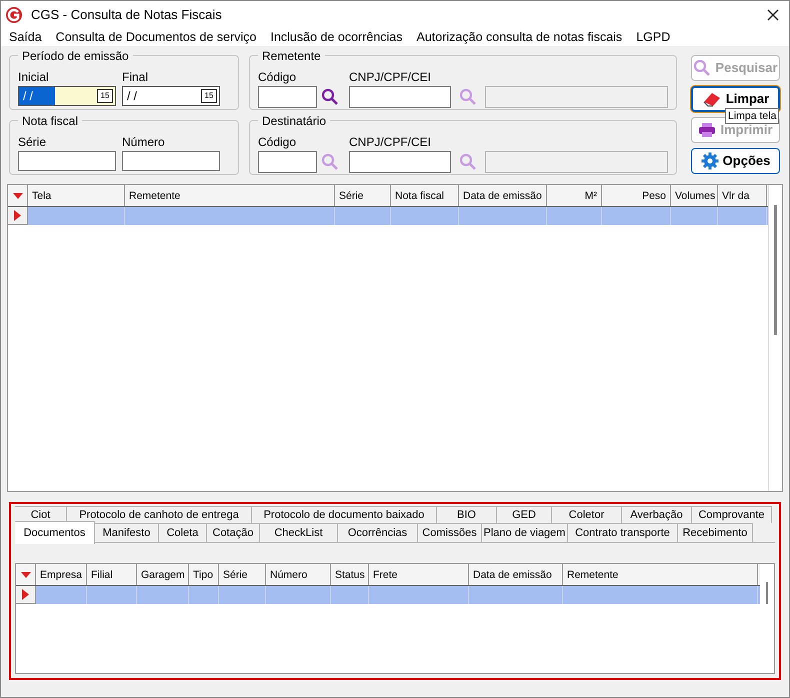 This screenshot has width=790, height=698. What do you see at coordinates (34, 77) in the screenshot?
I see `field-label: Inicial` at bounding box center [34, 77].